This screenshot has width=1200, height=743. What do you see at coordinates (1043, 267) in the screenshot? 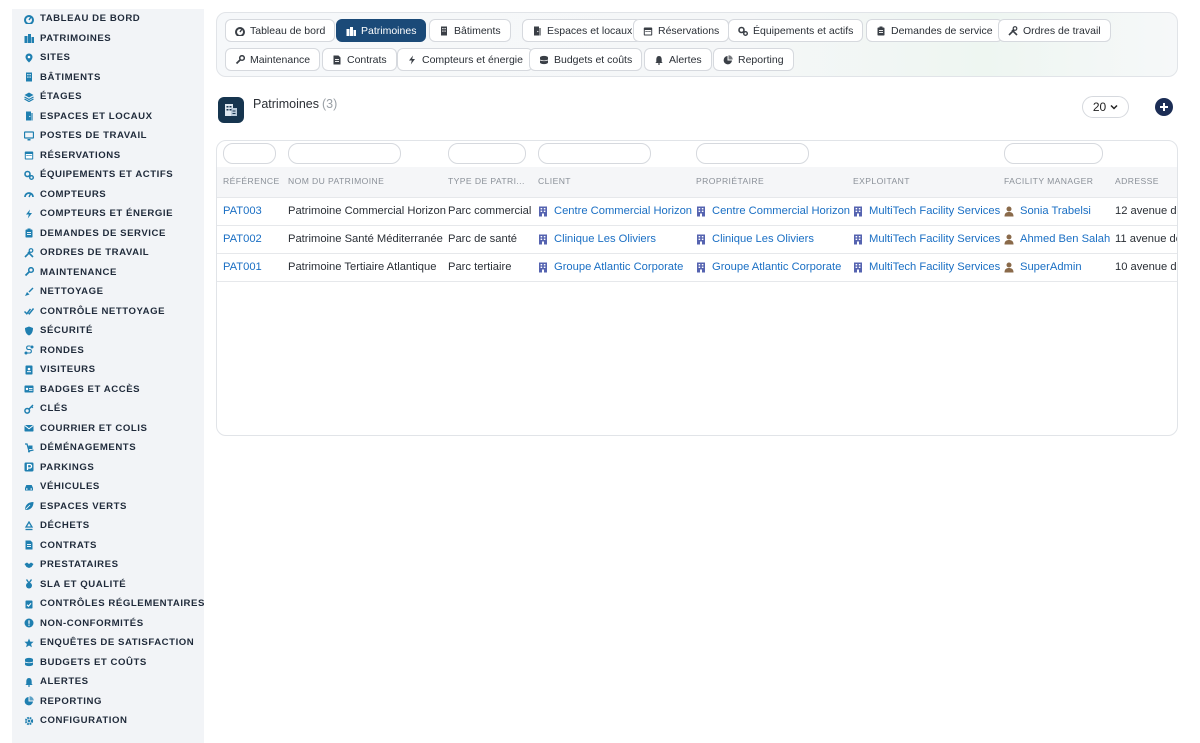
I see `cell-manager: SuperAdmin` at bounding box center [1043, 267].